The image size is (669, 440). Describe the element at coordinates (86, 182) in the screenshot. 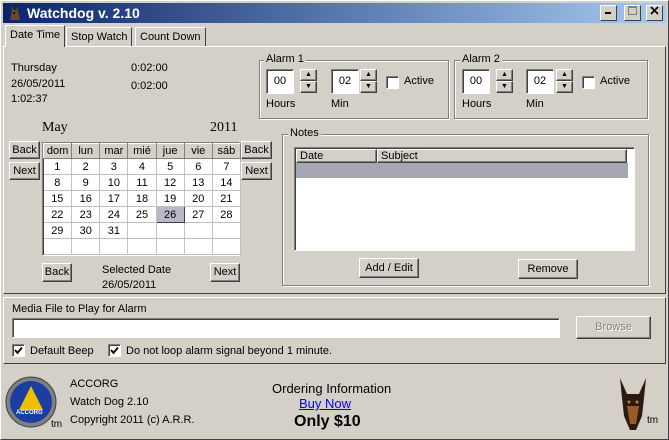

I see `calendar-day-cell: 9` at that location.